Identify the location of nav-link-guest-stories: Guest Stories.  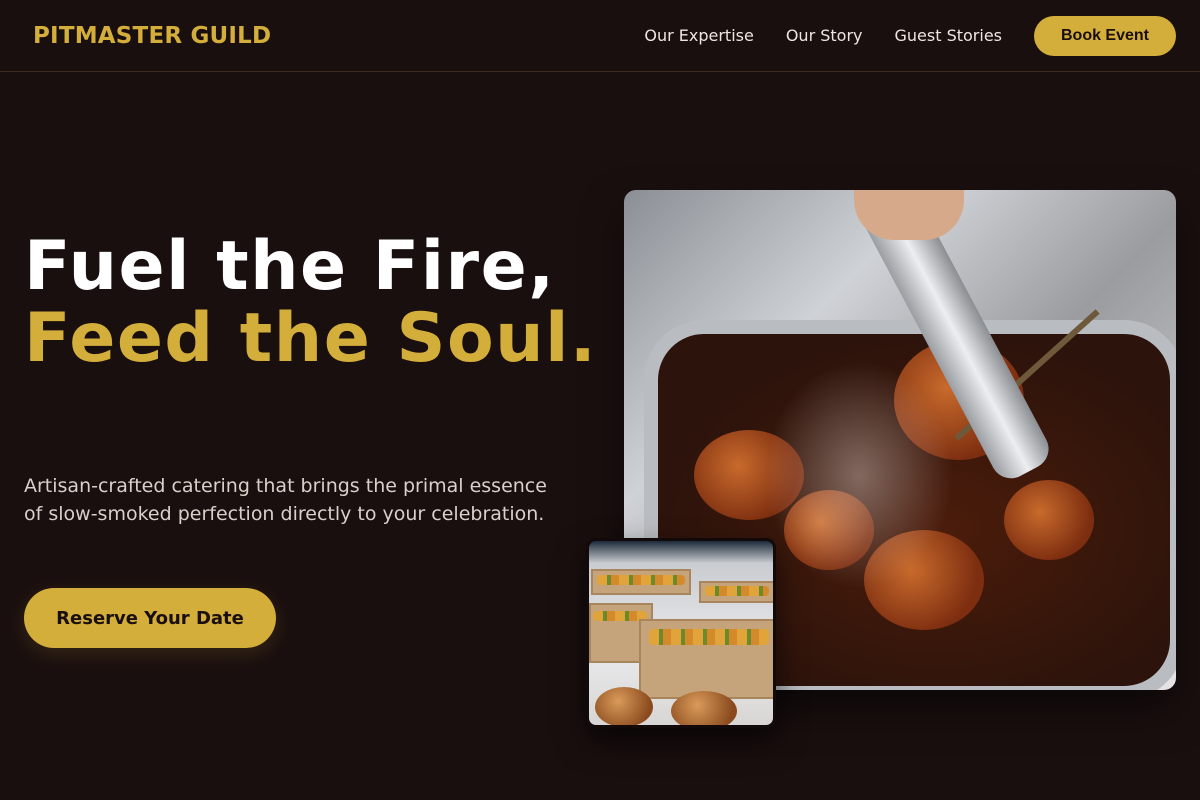
(949, 35).